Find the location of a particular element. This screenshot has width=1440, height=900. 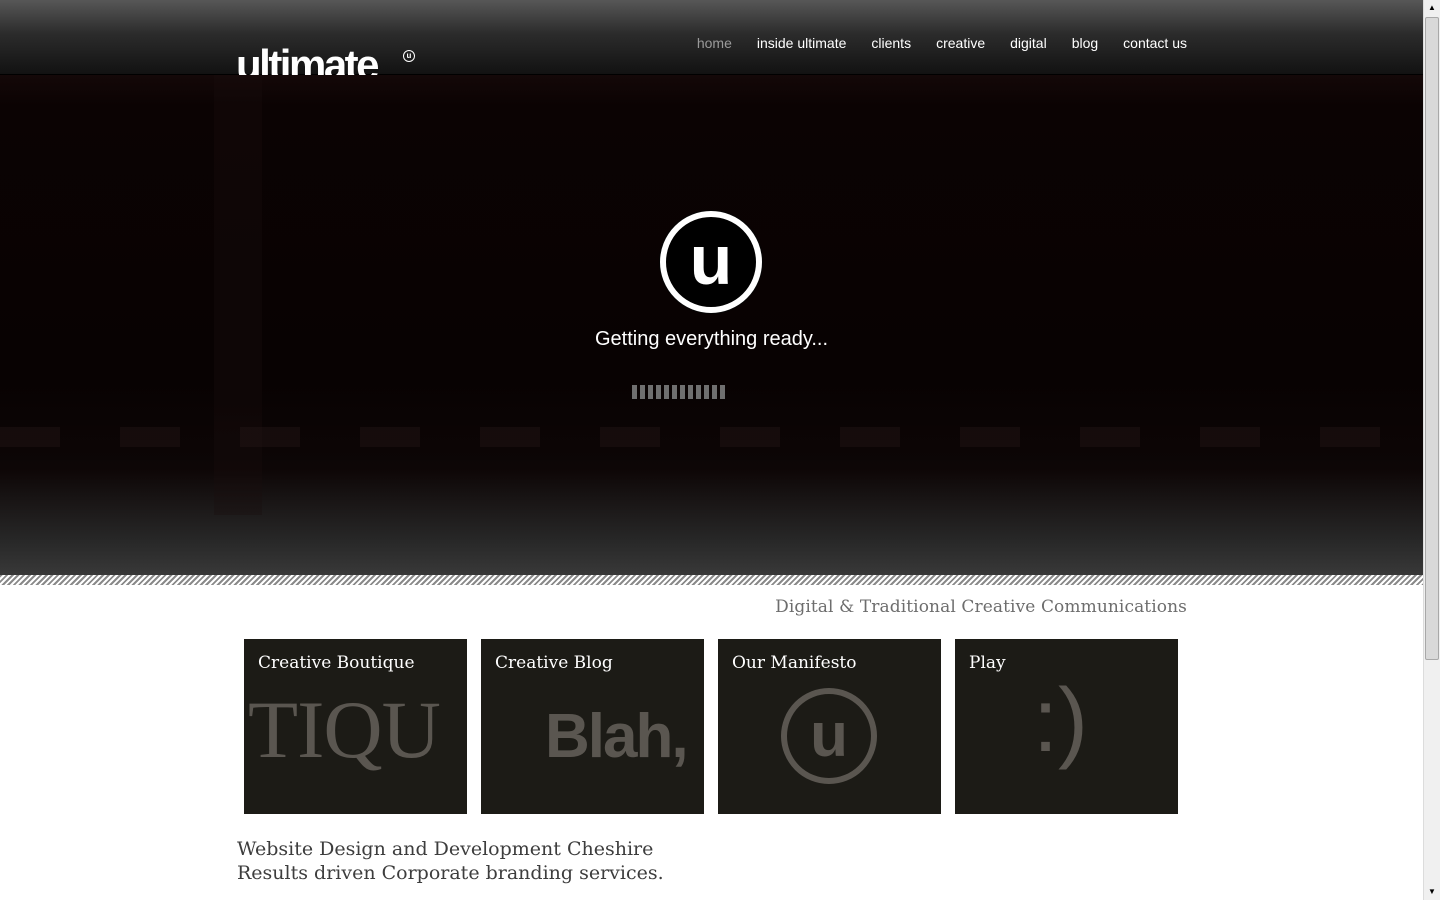

intro-line-1: Website Design and Development Cheshire is located at coordinates (445, 849).